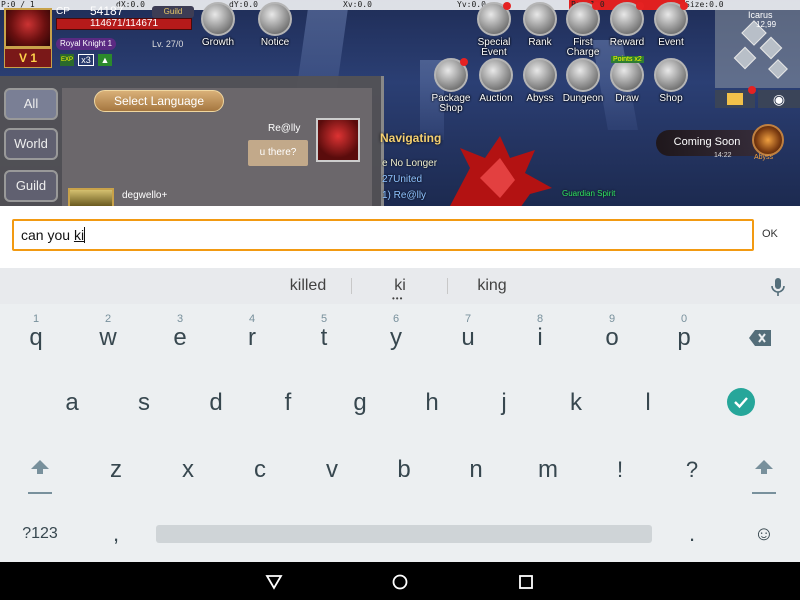 This screenshot has width=800, height=600. What do you see at coordinates (124, 23) in the screenshot?
I see `hp-text: 114671/114671` at bounding box center [124, 23].